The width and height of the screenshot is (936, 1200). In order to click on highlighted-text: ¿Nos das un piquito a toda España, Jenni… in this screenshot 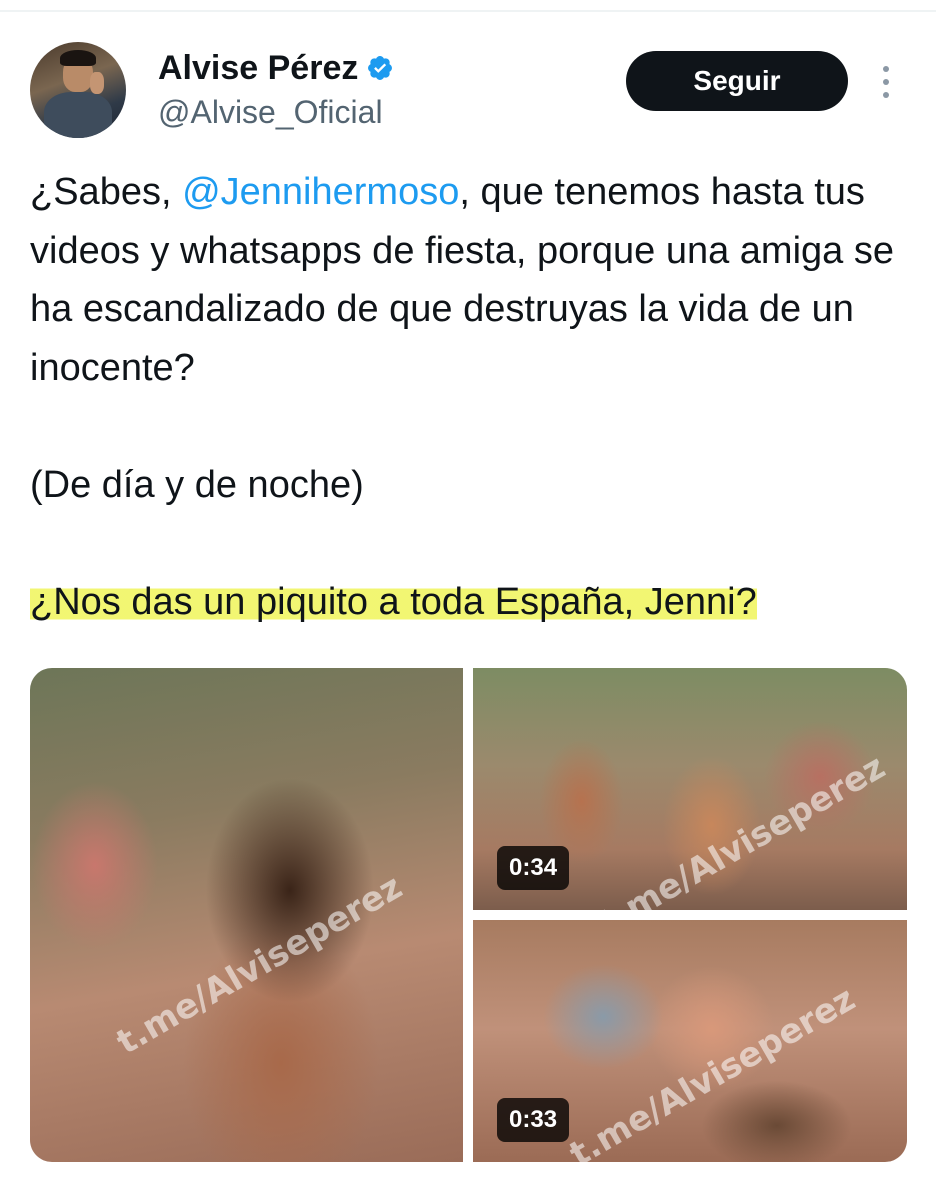, I will do `click(393, 601)`.